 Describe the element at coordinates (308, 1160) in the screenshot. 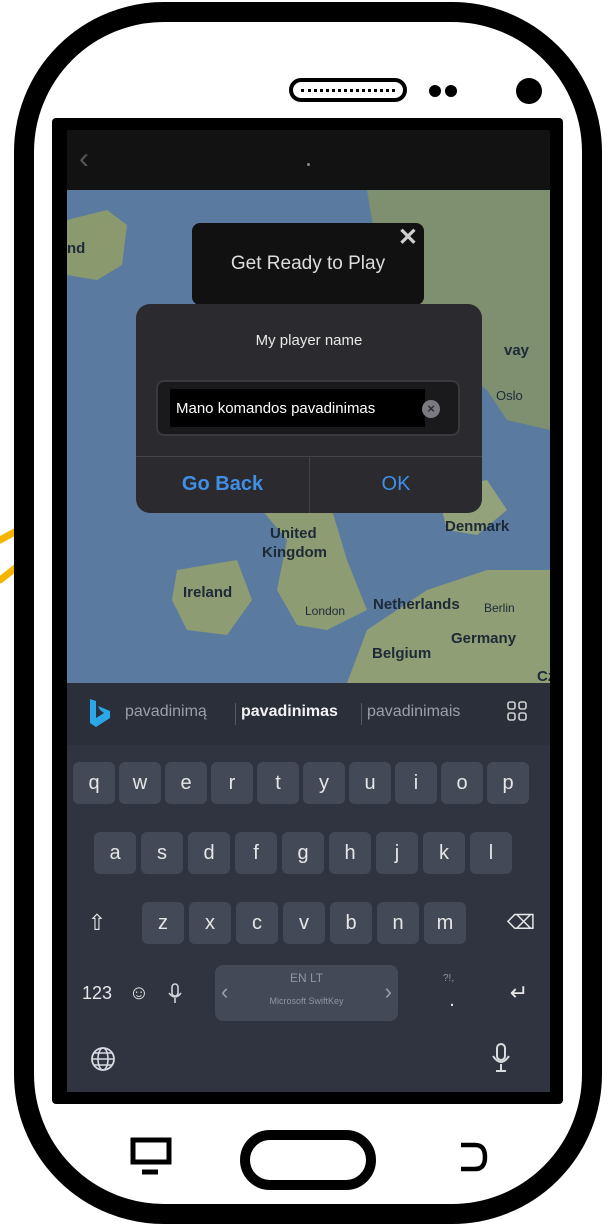

I see `home-button` at that location.